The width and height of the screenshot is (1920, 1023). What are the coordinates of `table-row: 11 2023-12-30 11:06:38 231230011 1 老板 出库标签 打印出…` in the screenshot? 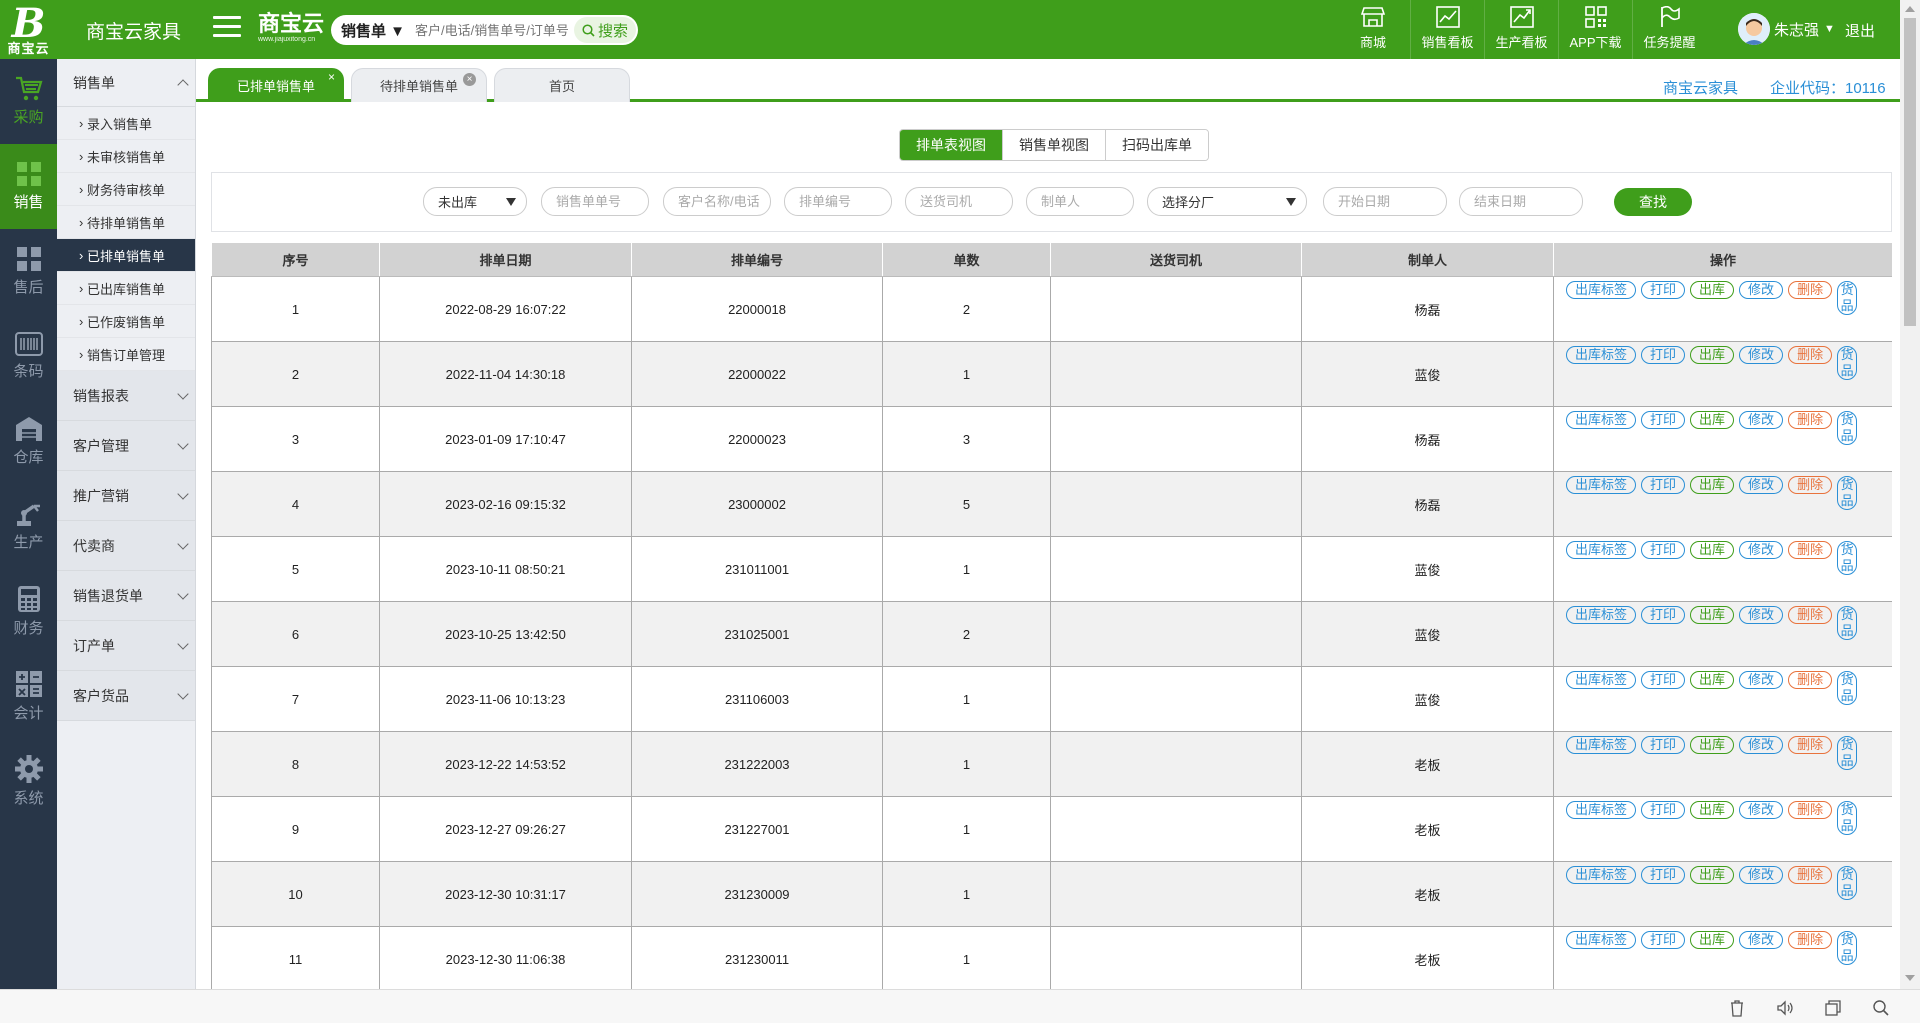 It's located at (1051, 957).